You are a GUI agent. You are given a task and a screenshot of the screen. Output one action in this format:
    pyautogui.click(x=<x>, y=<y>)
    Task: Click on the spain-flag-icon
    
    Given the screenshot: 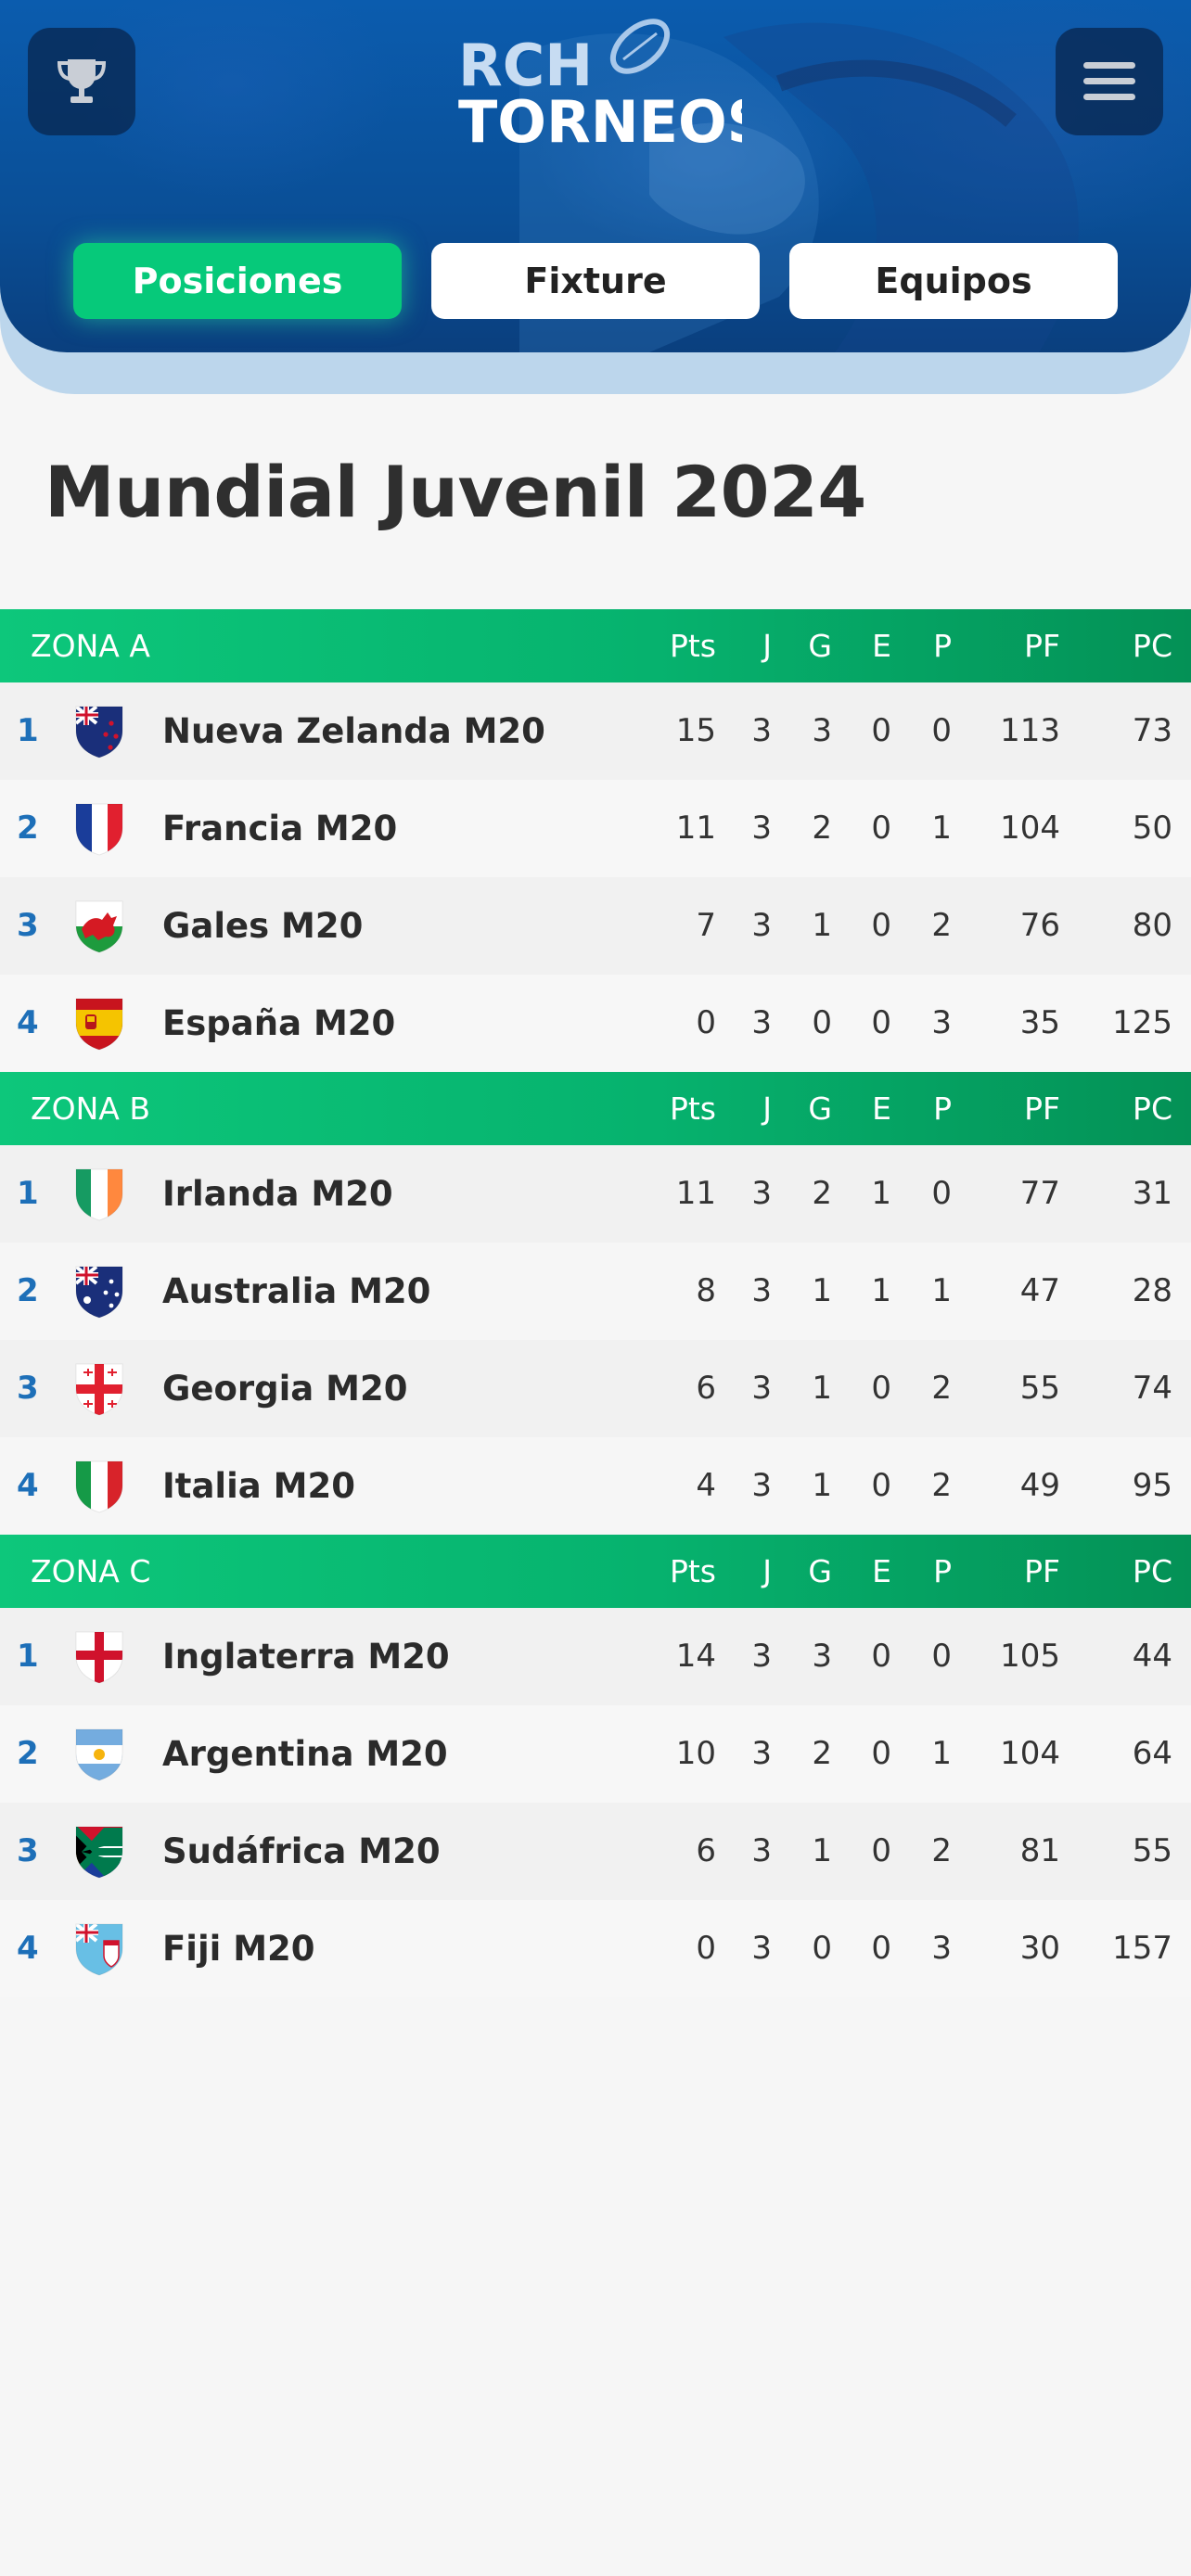 What is the action you would take?
    pyautogui.click(x=99, y=1023)
    